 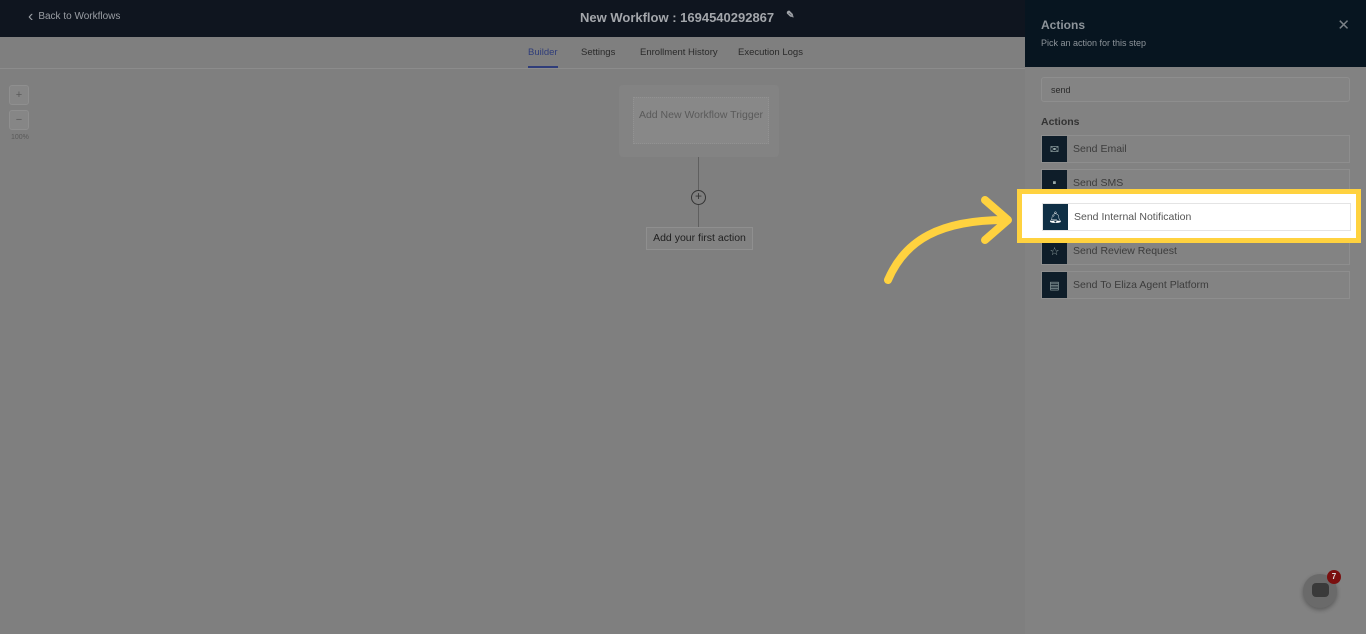 What do you see at coordinates (1063, 25) in the screenshot?
I see `panel-title: Actions` at bounding box center [1063, 25].